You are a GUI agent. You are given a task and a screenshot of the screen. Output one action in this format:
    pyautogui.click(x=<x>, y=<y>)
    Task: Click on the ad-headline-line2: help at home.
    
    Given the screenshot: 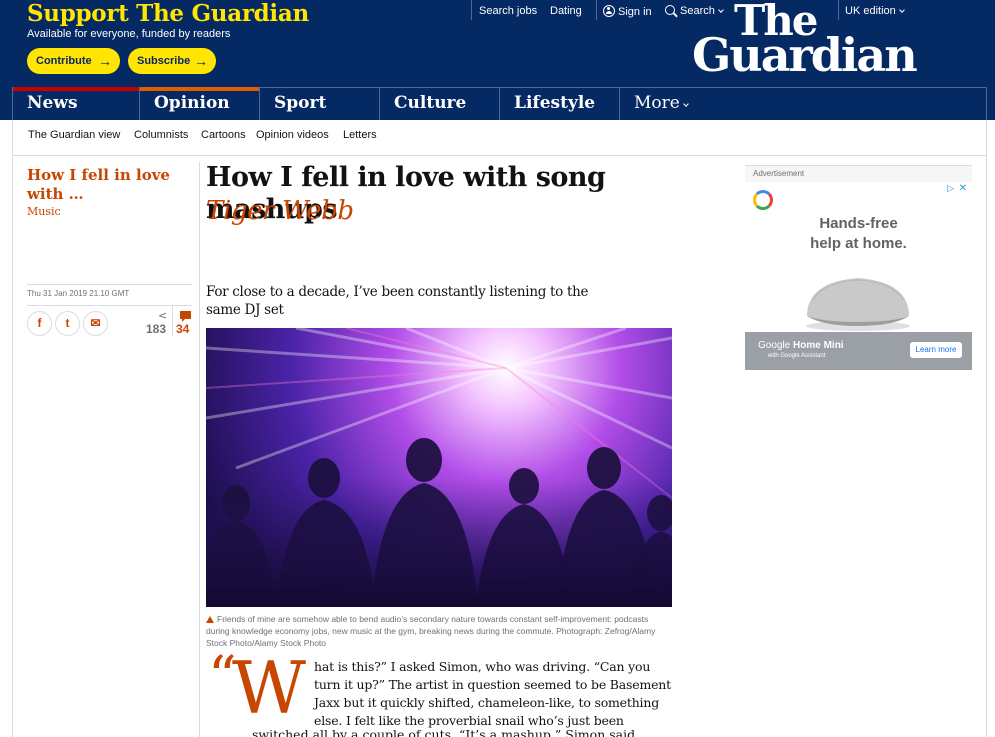 What is the action you would take?
    pyautogui.click(x=858, y=243)
    